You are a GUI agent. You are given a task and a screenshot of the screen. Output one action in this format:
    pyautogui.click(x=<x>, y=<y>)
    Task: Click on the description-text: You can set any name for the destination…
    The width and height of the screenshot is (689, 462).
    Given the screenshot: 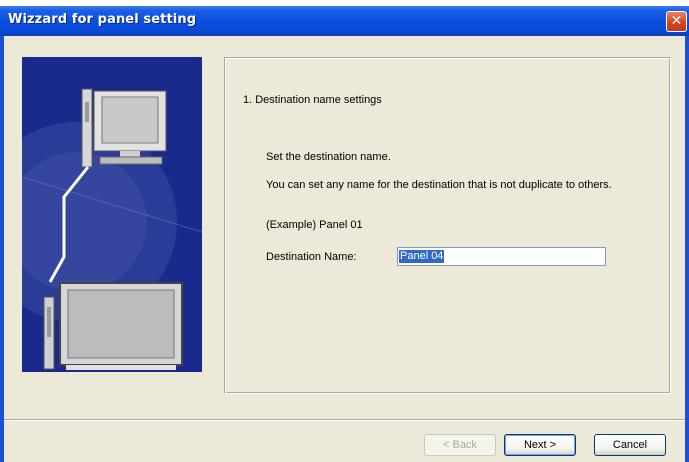 What is the action you would take?
    pyautogui.click(x=439, y=185)
    